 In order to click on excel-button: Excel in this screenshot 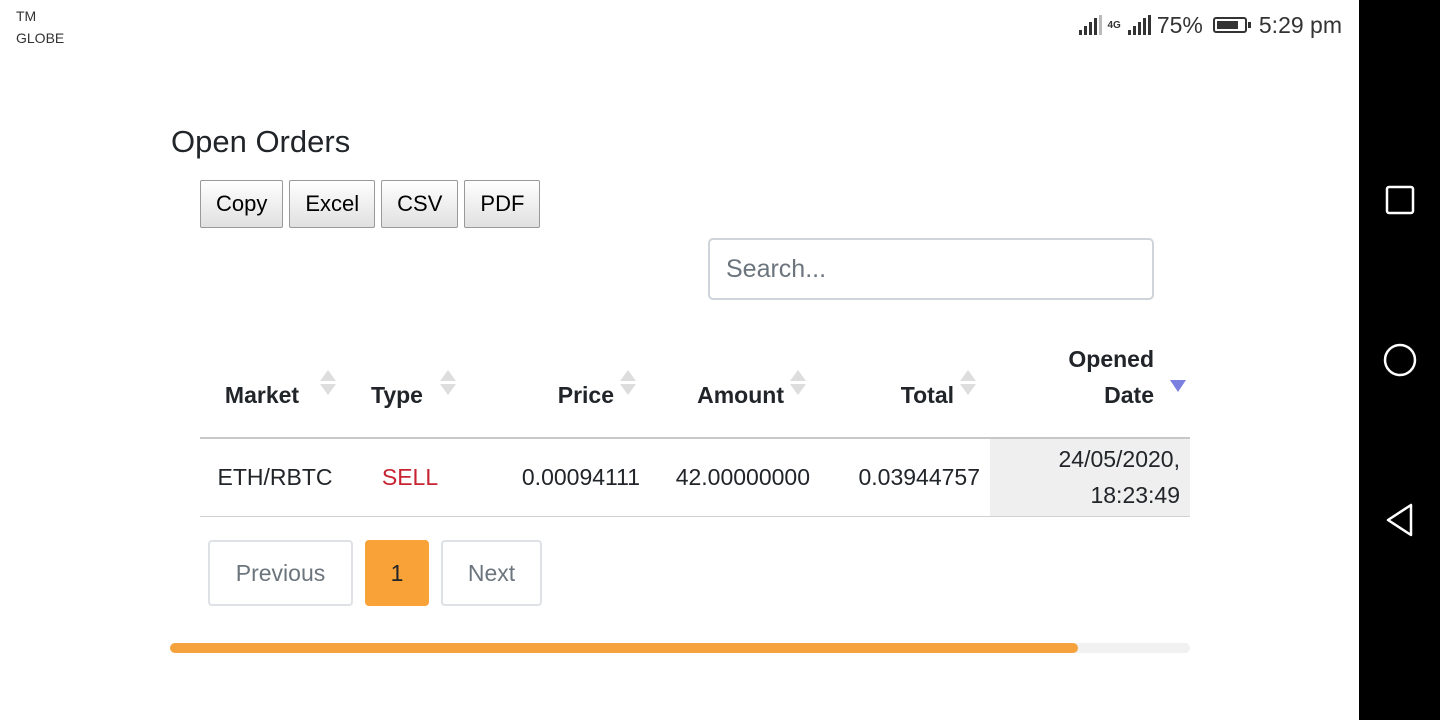, I will do `click(332, 204)`.